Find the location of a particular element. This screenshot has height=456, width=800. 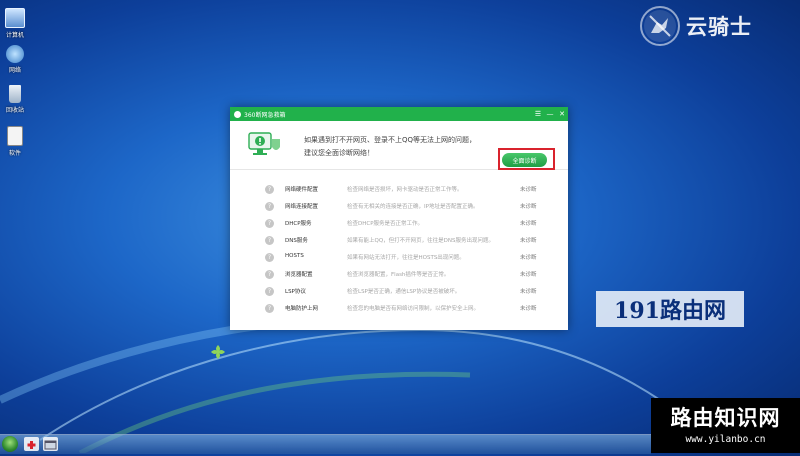

desktop-icon-recycle-bin: 回收站 is located at coordinates (15, 99).